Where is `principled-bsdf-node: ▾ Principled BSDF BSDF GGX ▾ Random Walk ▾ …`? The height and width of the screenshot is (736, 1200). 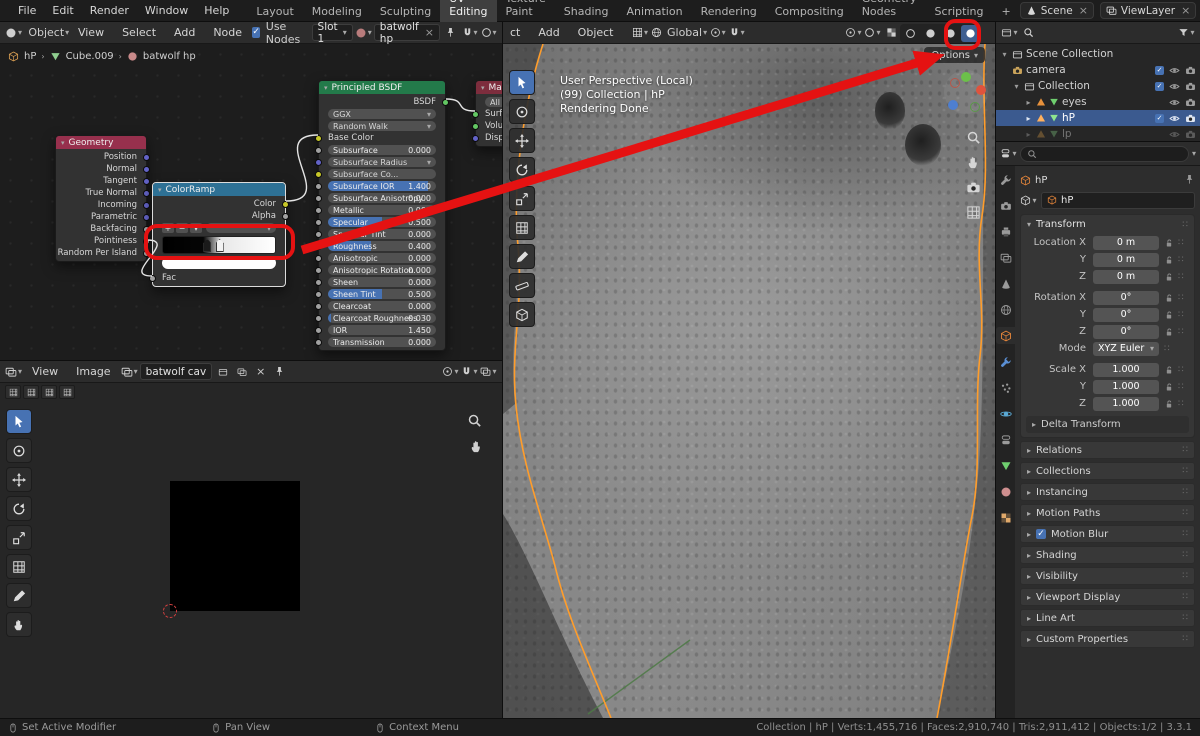 principled-bsdf-node: ▾ Principled BSDF BSDF GGX ▾ Random Walk ▾ … is located at coordinates (382, 215).